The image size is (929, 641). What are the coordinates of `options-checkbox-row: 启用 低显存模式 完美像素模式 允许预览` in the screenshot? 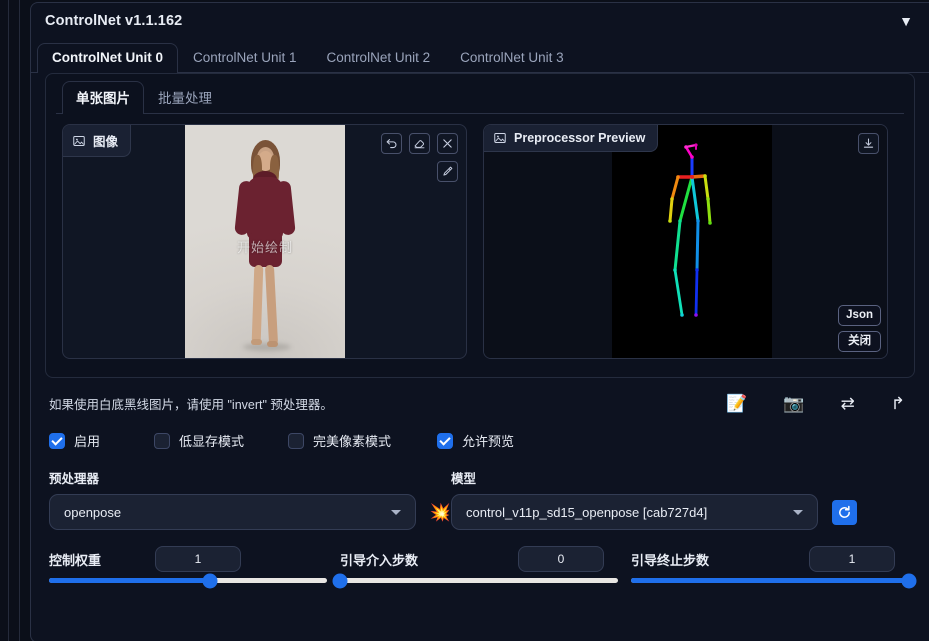 It's located at (480, 431).